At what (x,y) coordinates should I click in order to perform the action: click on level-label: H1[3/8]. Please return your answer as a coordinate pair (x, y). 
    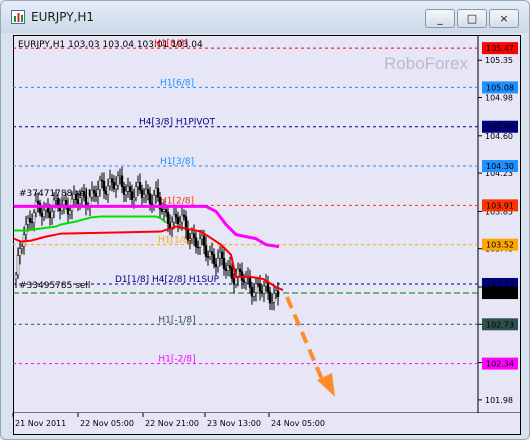
    Looking at the image, I should click on (177, 162).